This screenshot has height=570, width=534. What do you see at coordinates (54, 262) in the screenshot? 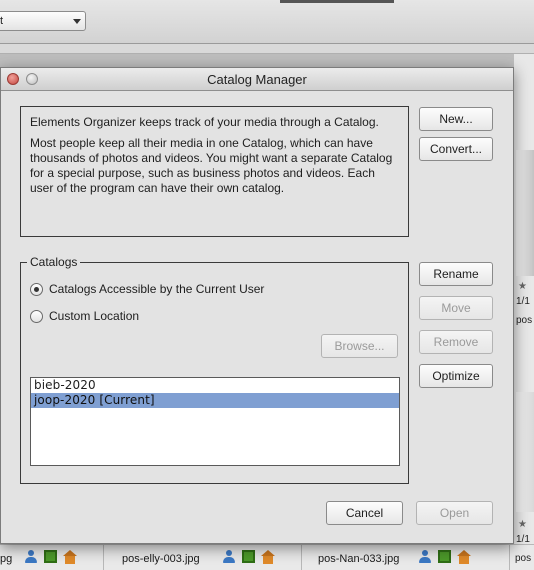
I see `catalogs-legend: Catalogs` at bounding box center [54, 262].